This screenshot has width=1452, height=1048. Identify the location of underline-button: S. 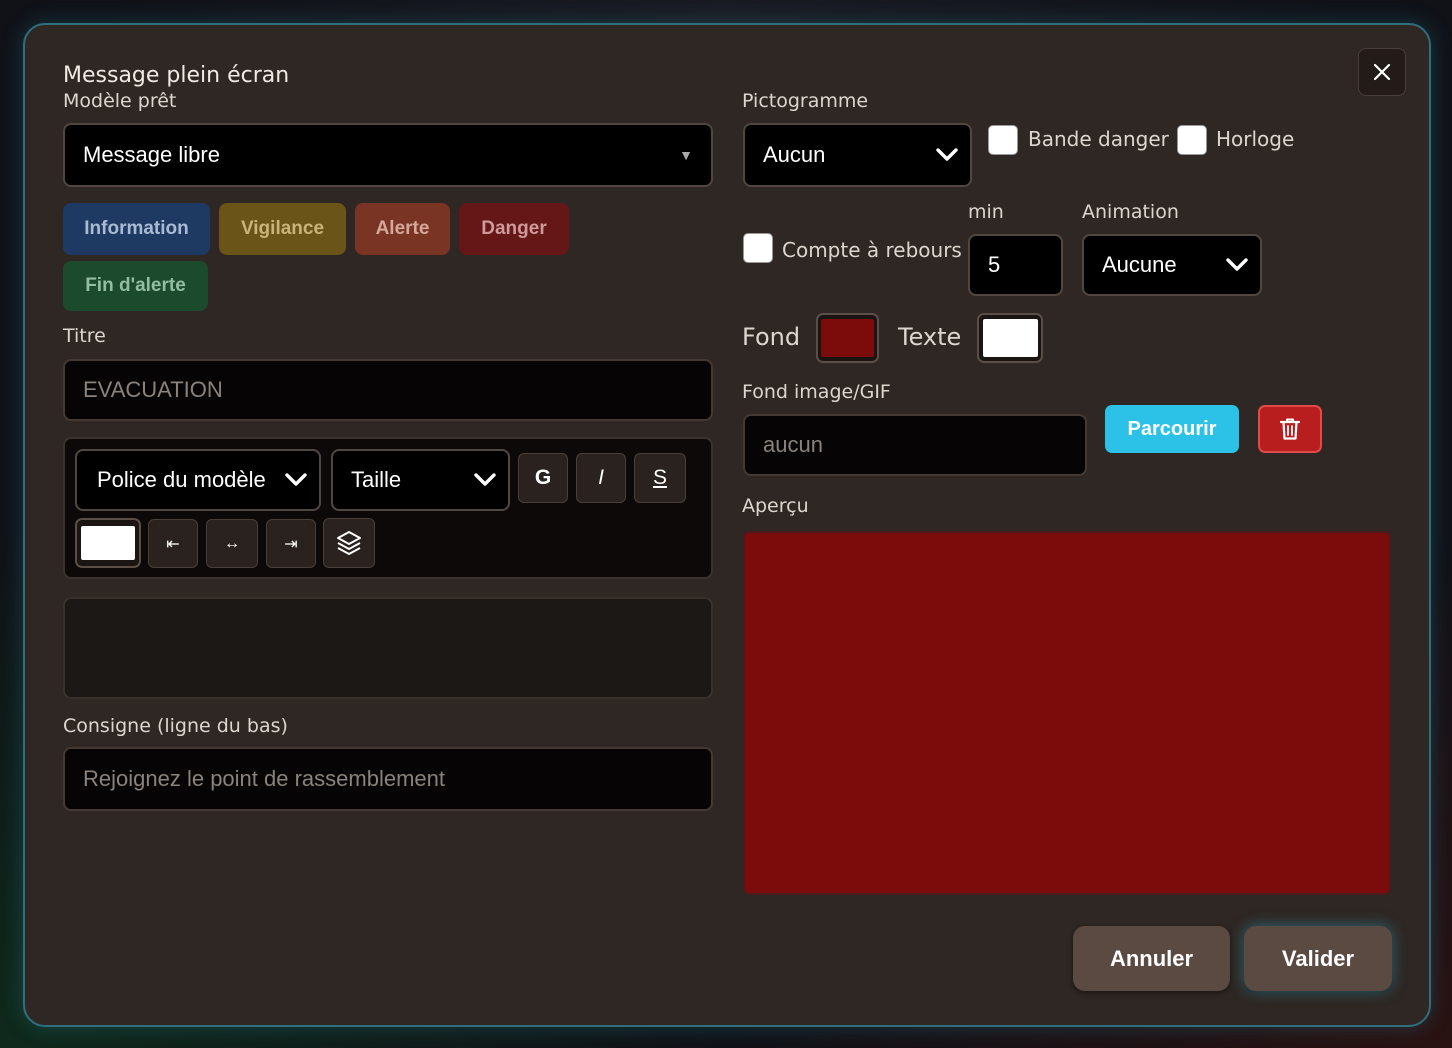
(660, 478).